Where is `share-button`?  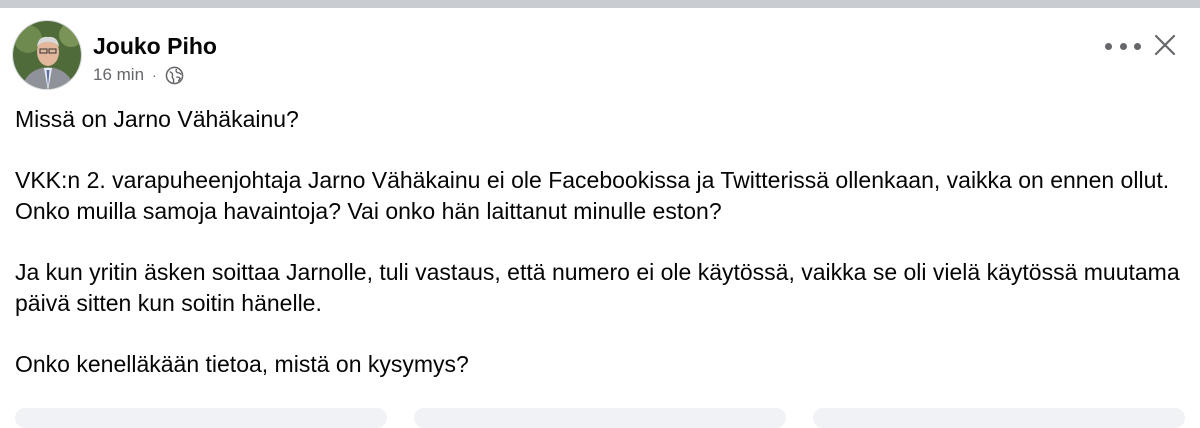
share-button is located at coordinates (999, 418).